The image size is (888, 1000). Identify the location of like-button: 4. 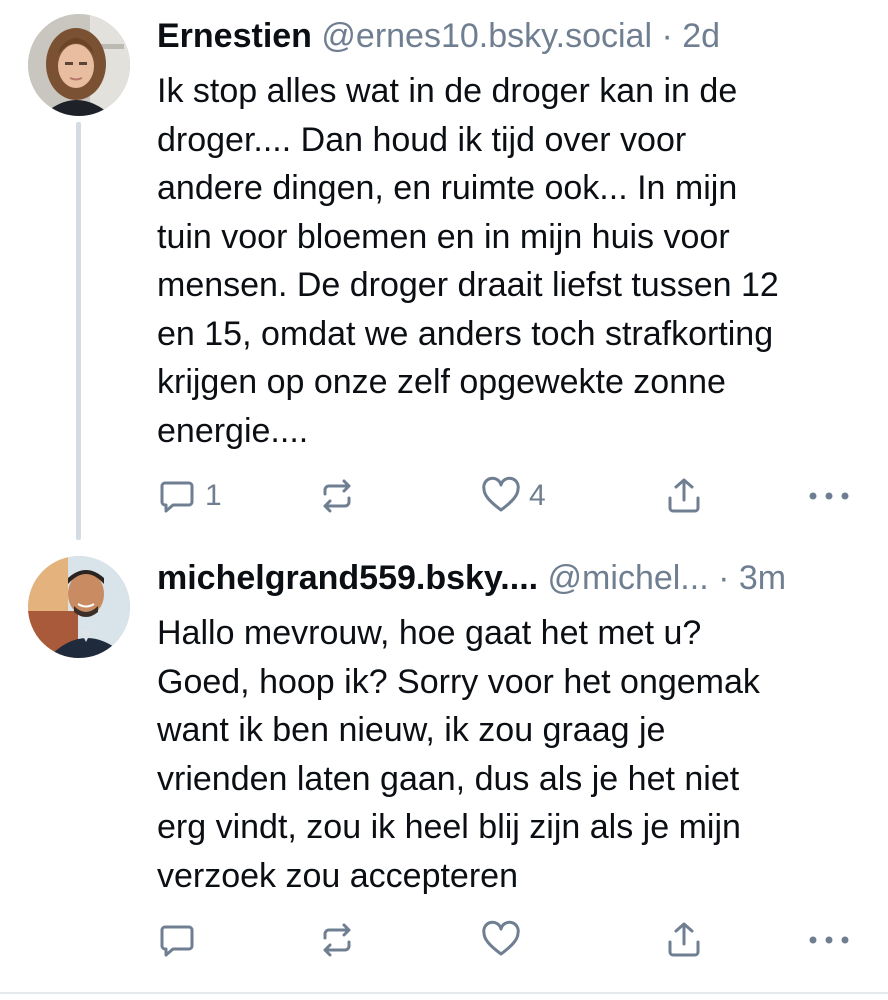
(513, 496).